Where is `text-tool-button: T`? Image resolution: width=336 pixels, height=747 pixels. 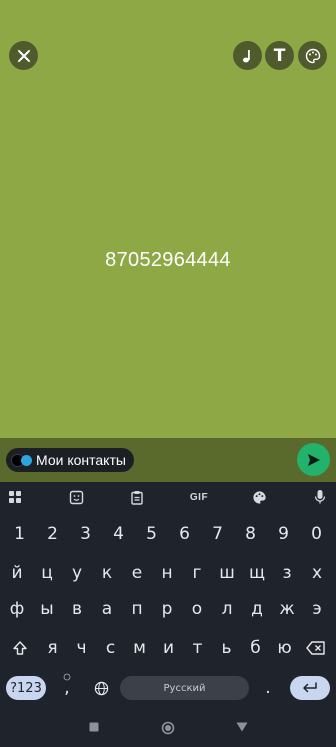 text-tool-button: T is located at coordinates (279, 55).